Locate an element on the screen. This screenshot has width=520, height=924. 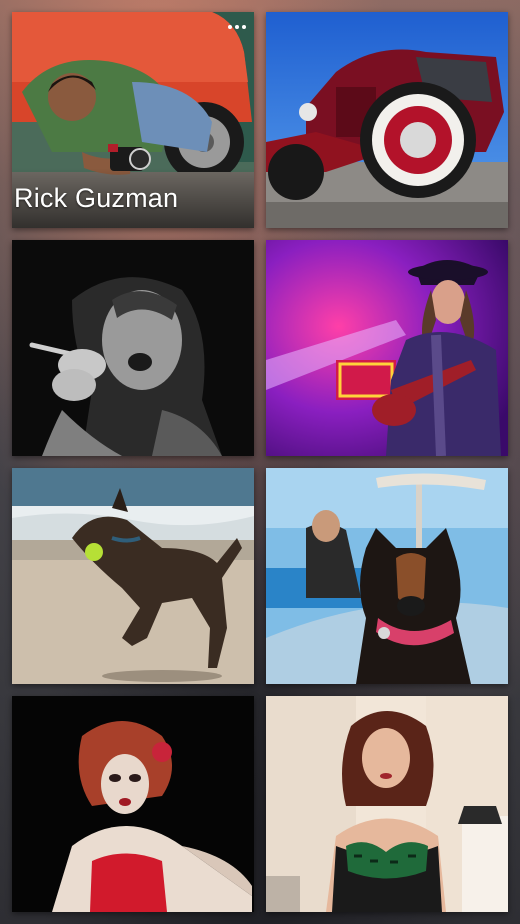
photo-tile-singer is located at coordinates (133, 348).